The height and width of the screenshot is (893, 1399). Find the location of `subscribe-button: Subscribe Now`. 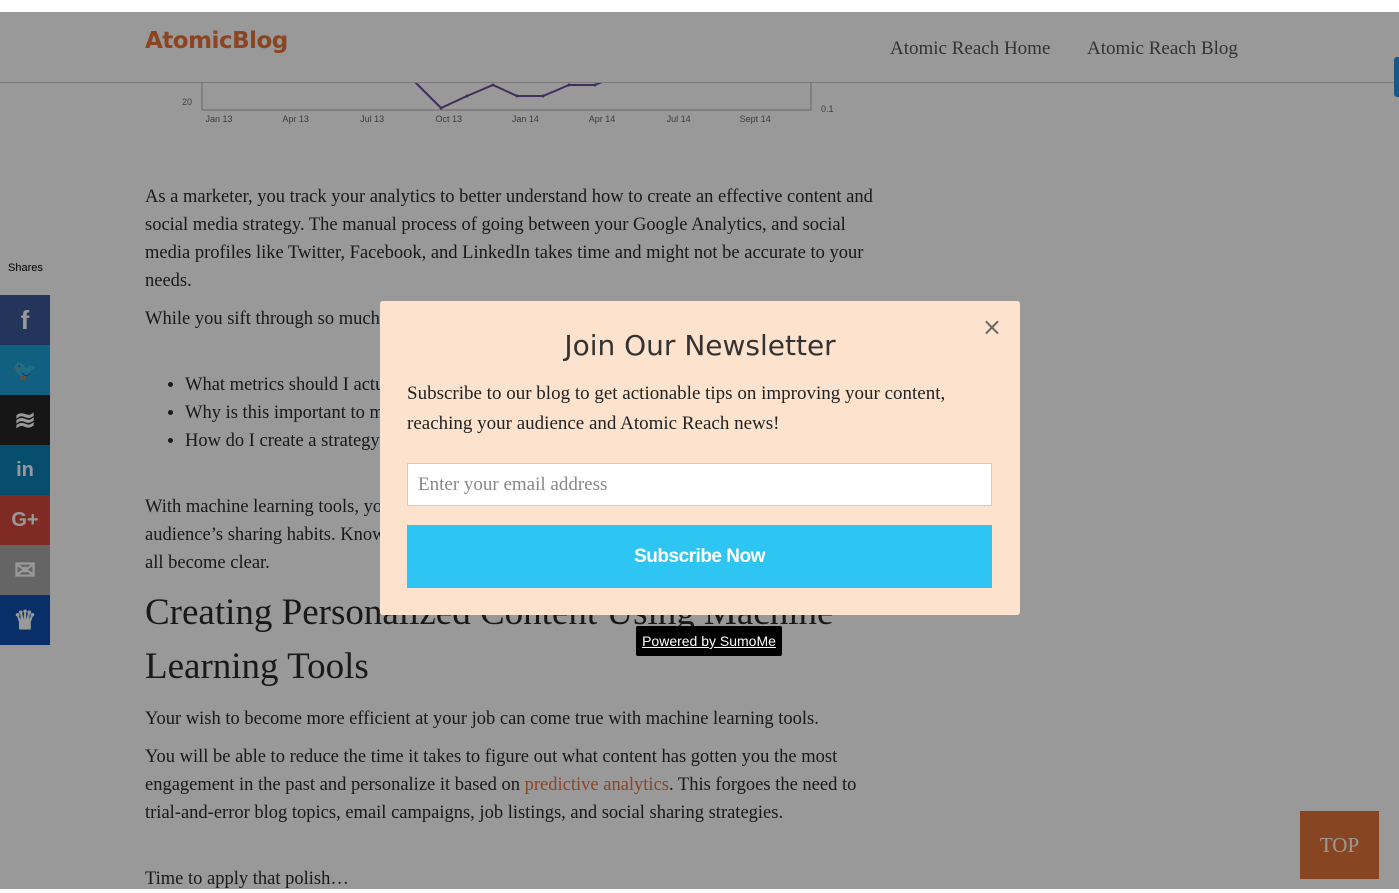

subscribe-button: Subscribe Now is located at coordinates (699, 556).